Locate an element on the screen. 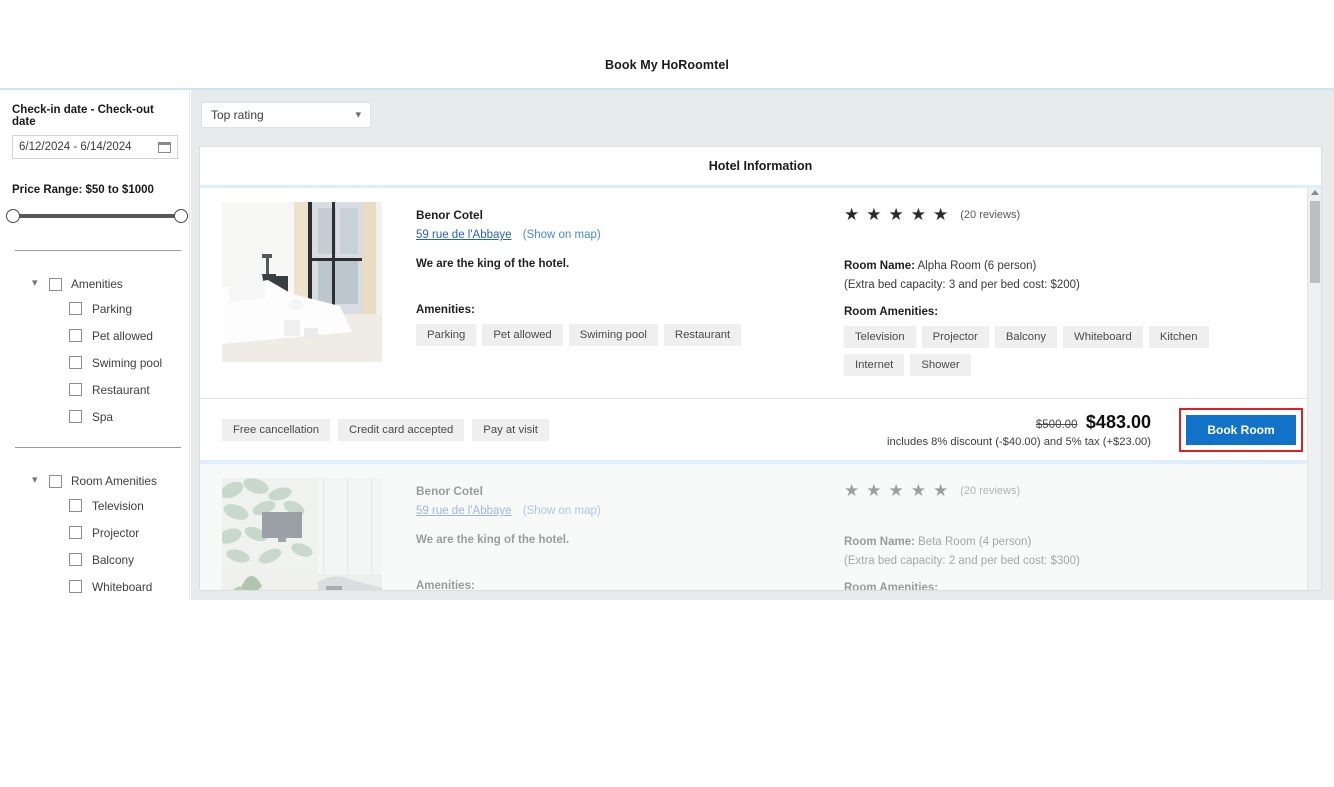 Image resolution: width=1334 pixels, height=787 pixels. checkbox-room-amenities is located at coordinates (55, 481).